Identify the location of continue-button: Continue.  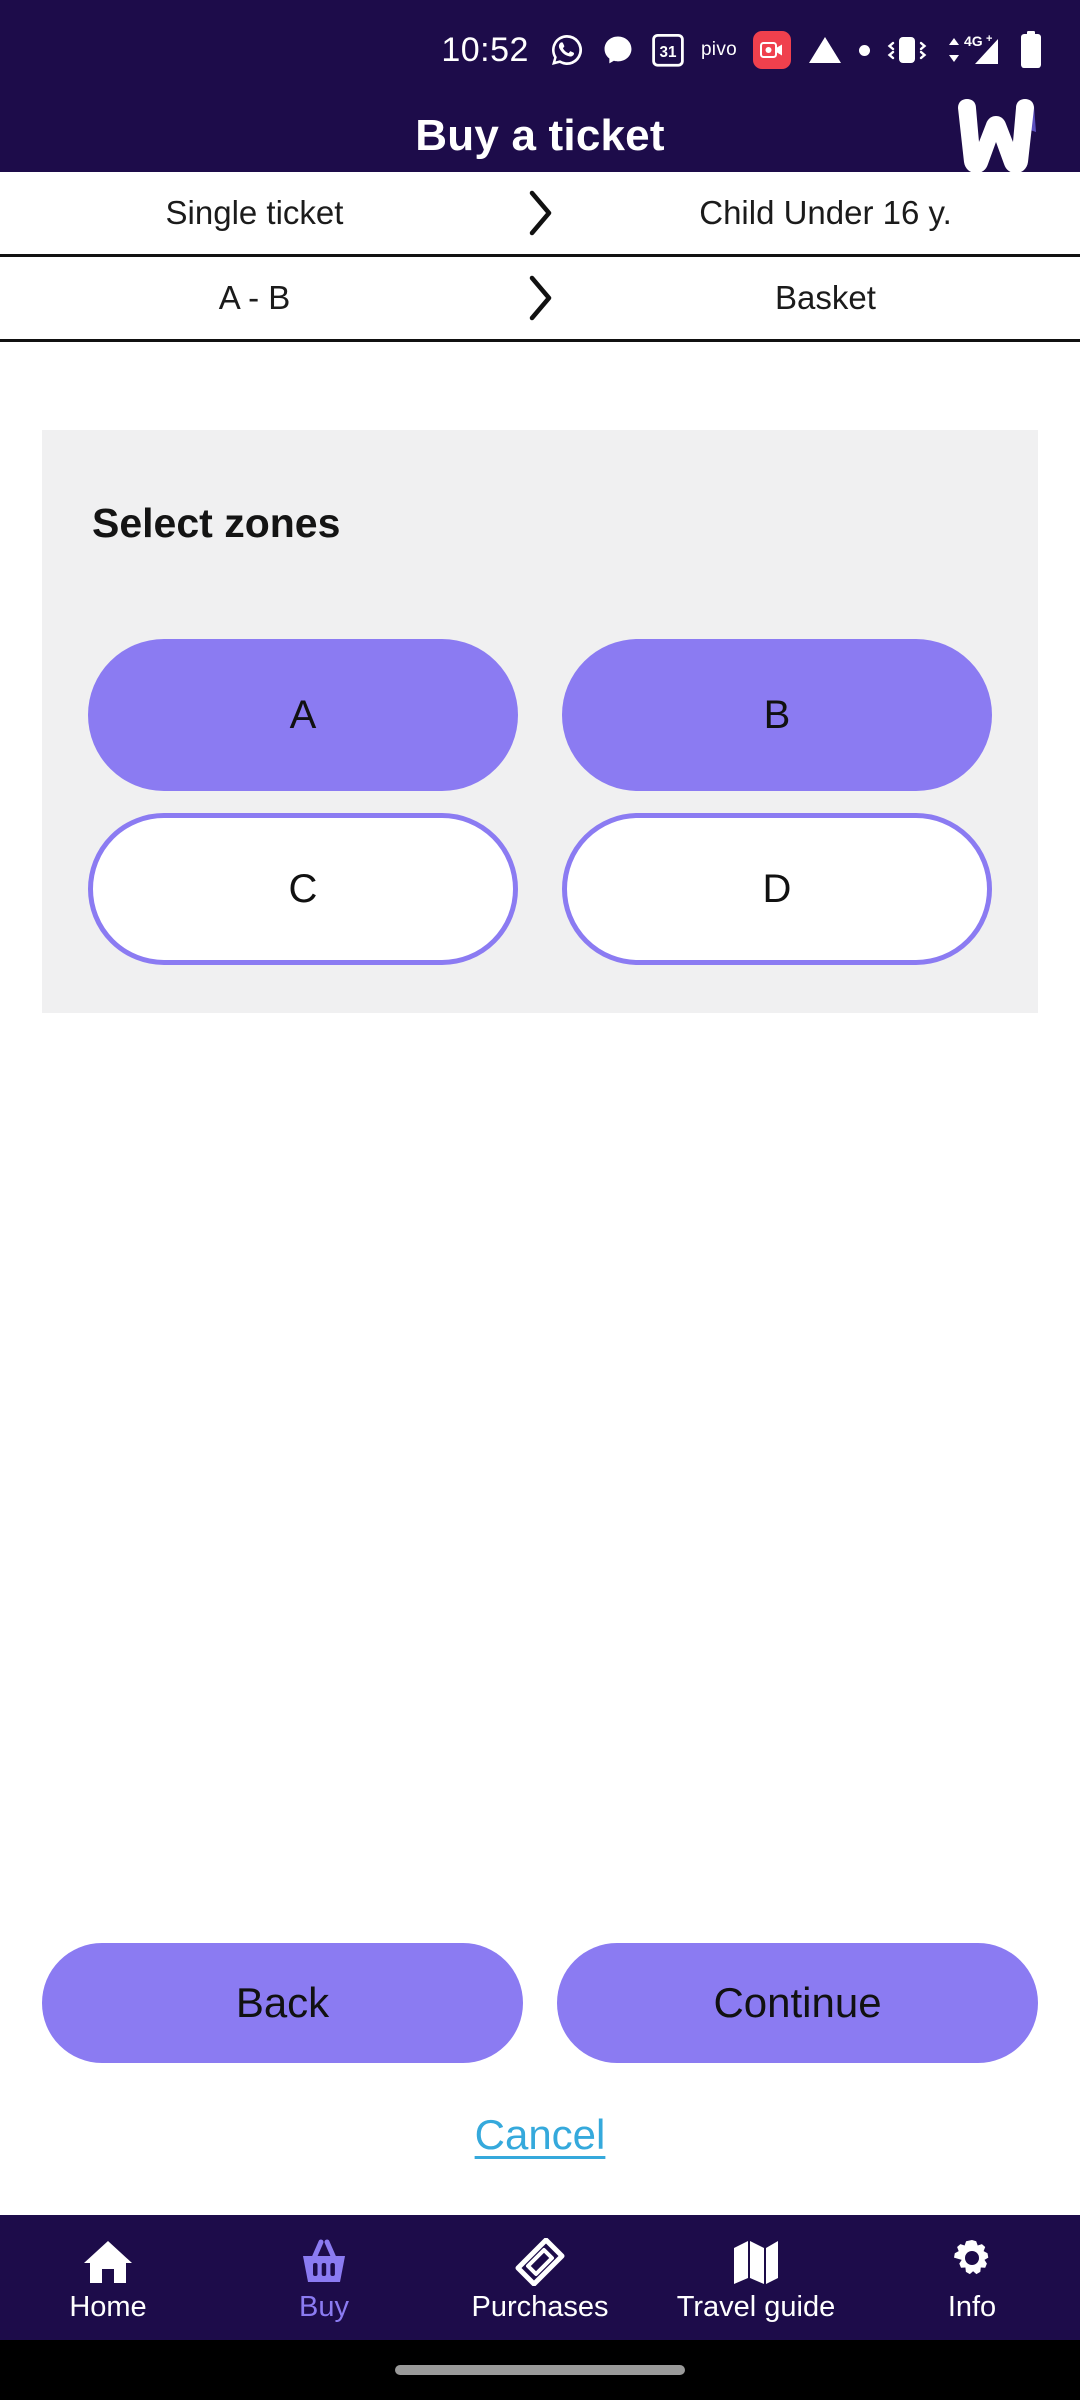
(797, 2003).